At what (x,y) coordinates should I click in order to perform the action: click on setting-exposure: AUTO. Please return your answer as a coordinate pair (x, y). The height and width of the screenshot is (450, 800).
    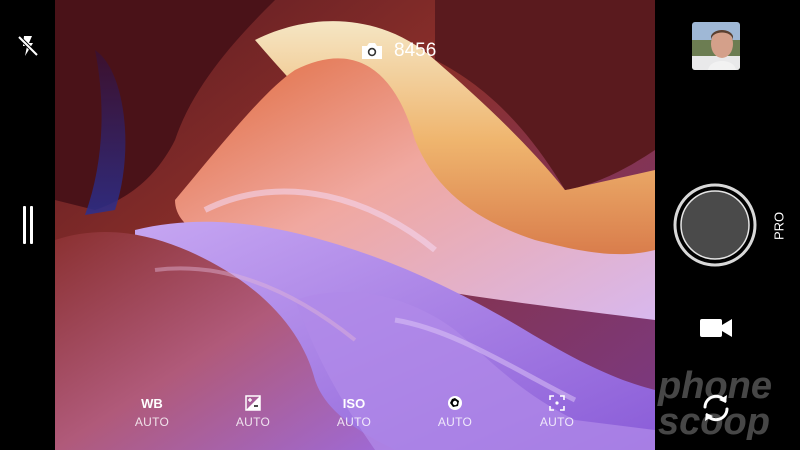
    Looking at the image, I should click on (253, 414).